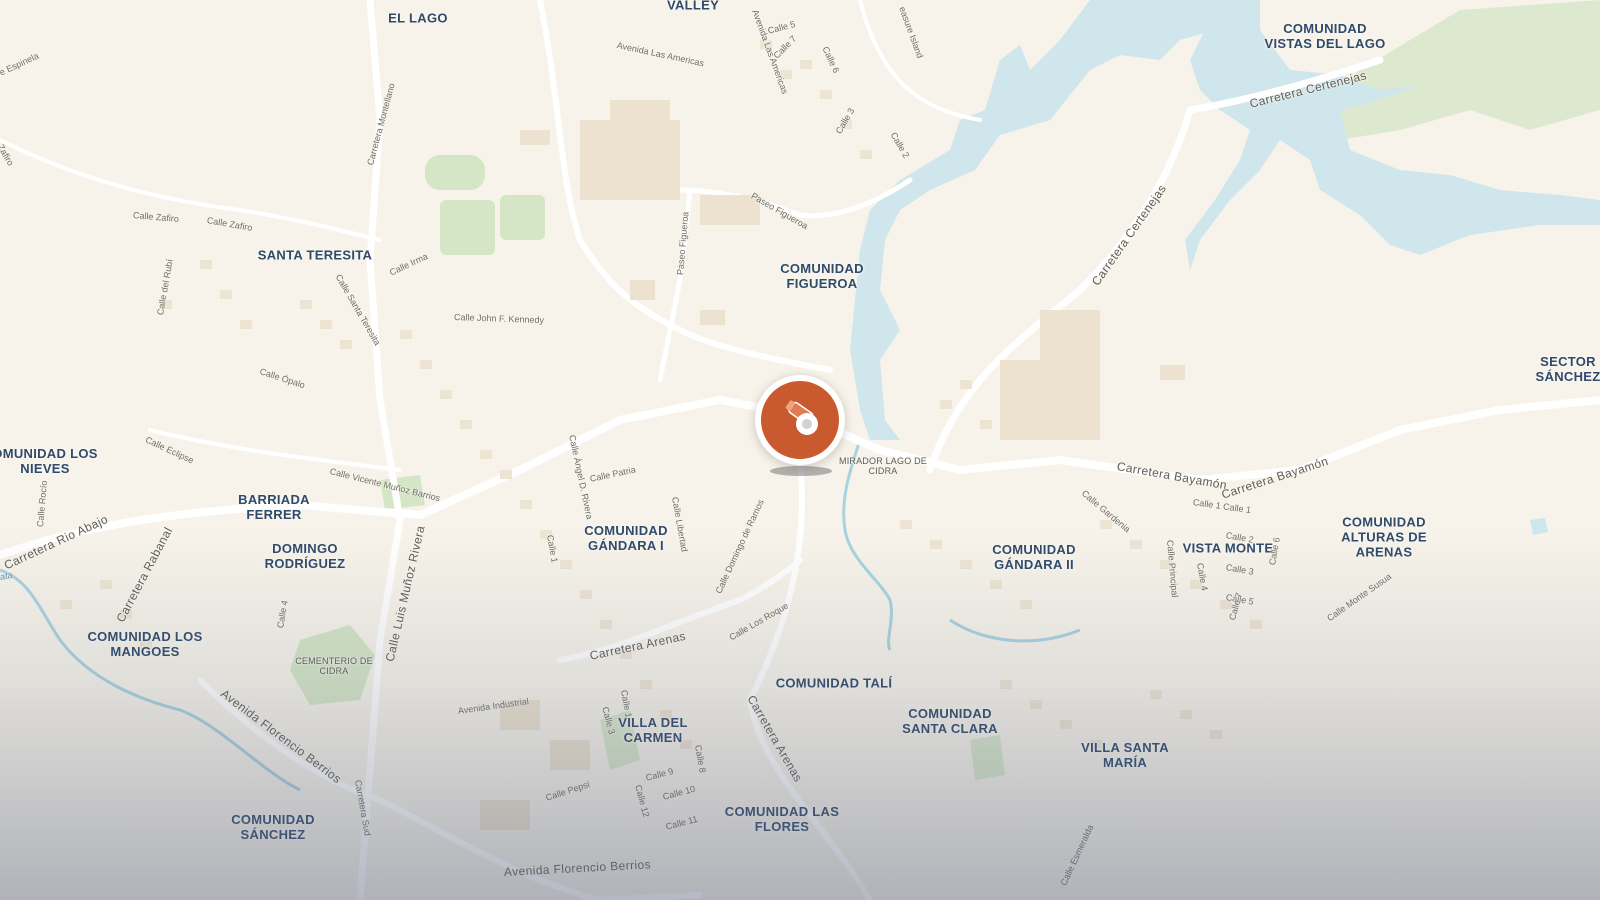  What do you see at coordinates (626, 538) in the screenshot?
I see `area-label-comunidad-gandara-i: COMUNIDAD GÁNDARA I` at bounding box center [626, 538].